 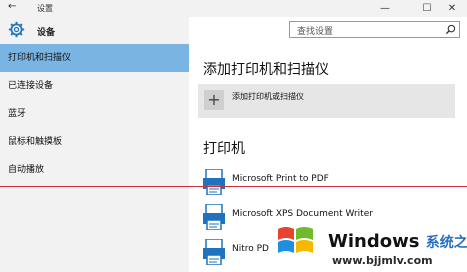 I want to click on minimize-button: —, so click(x=385, y=8).